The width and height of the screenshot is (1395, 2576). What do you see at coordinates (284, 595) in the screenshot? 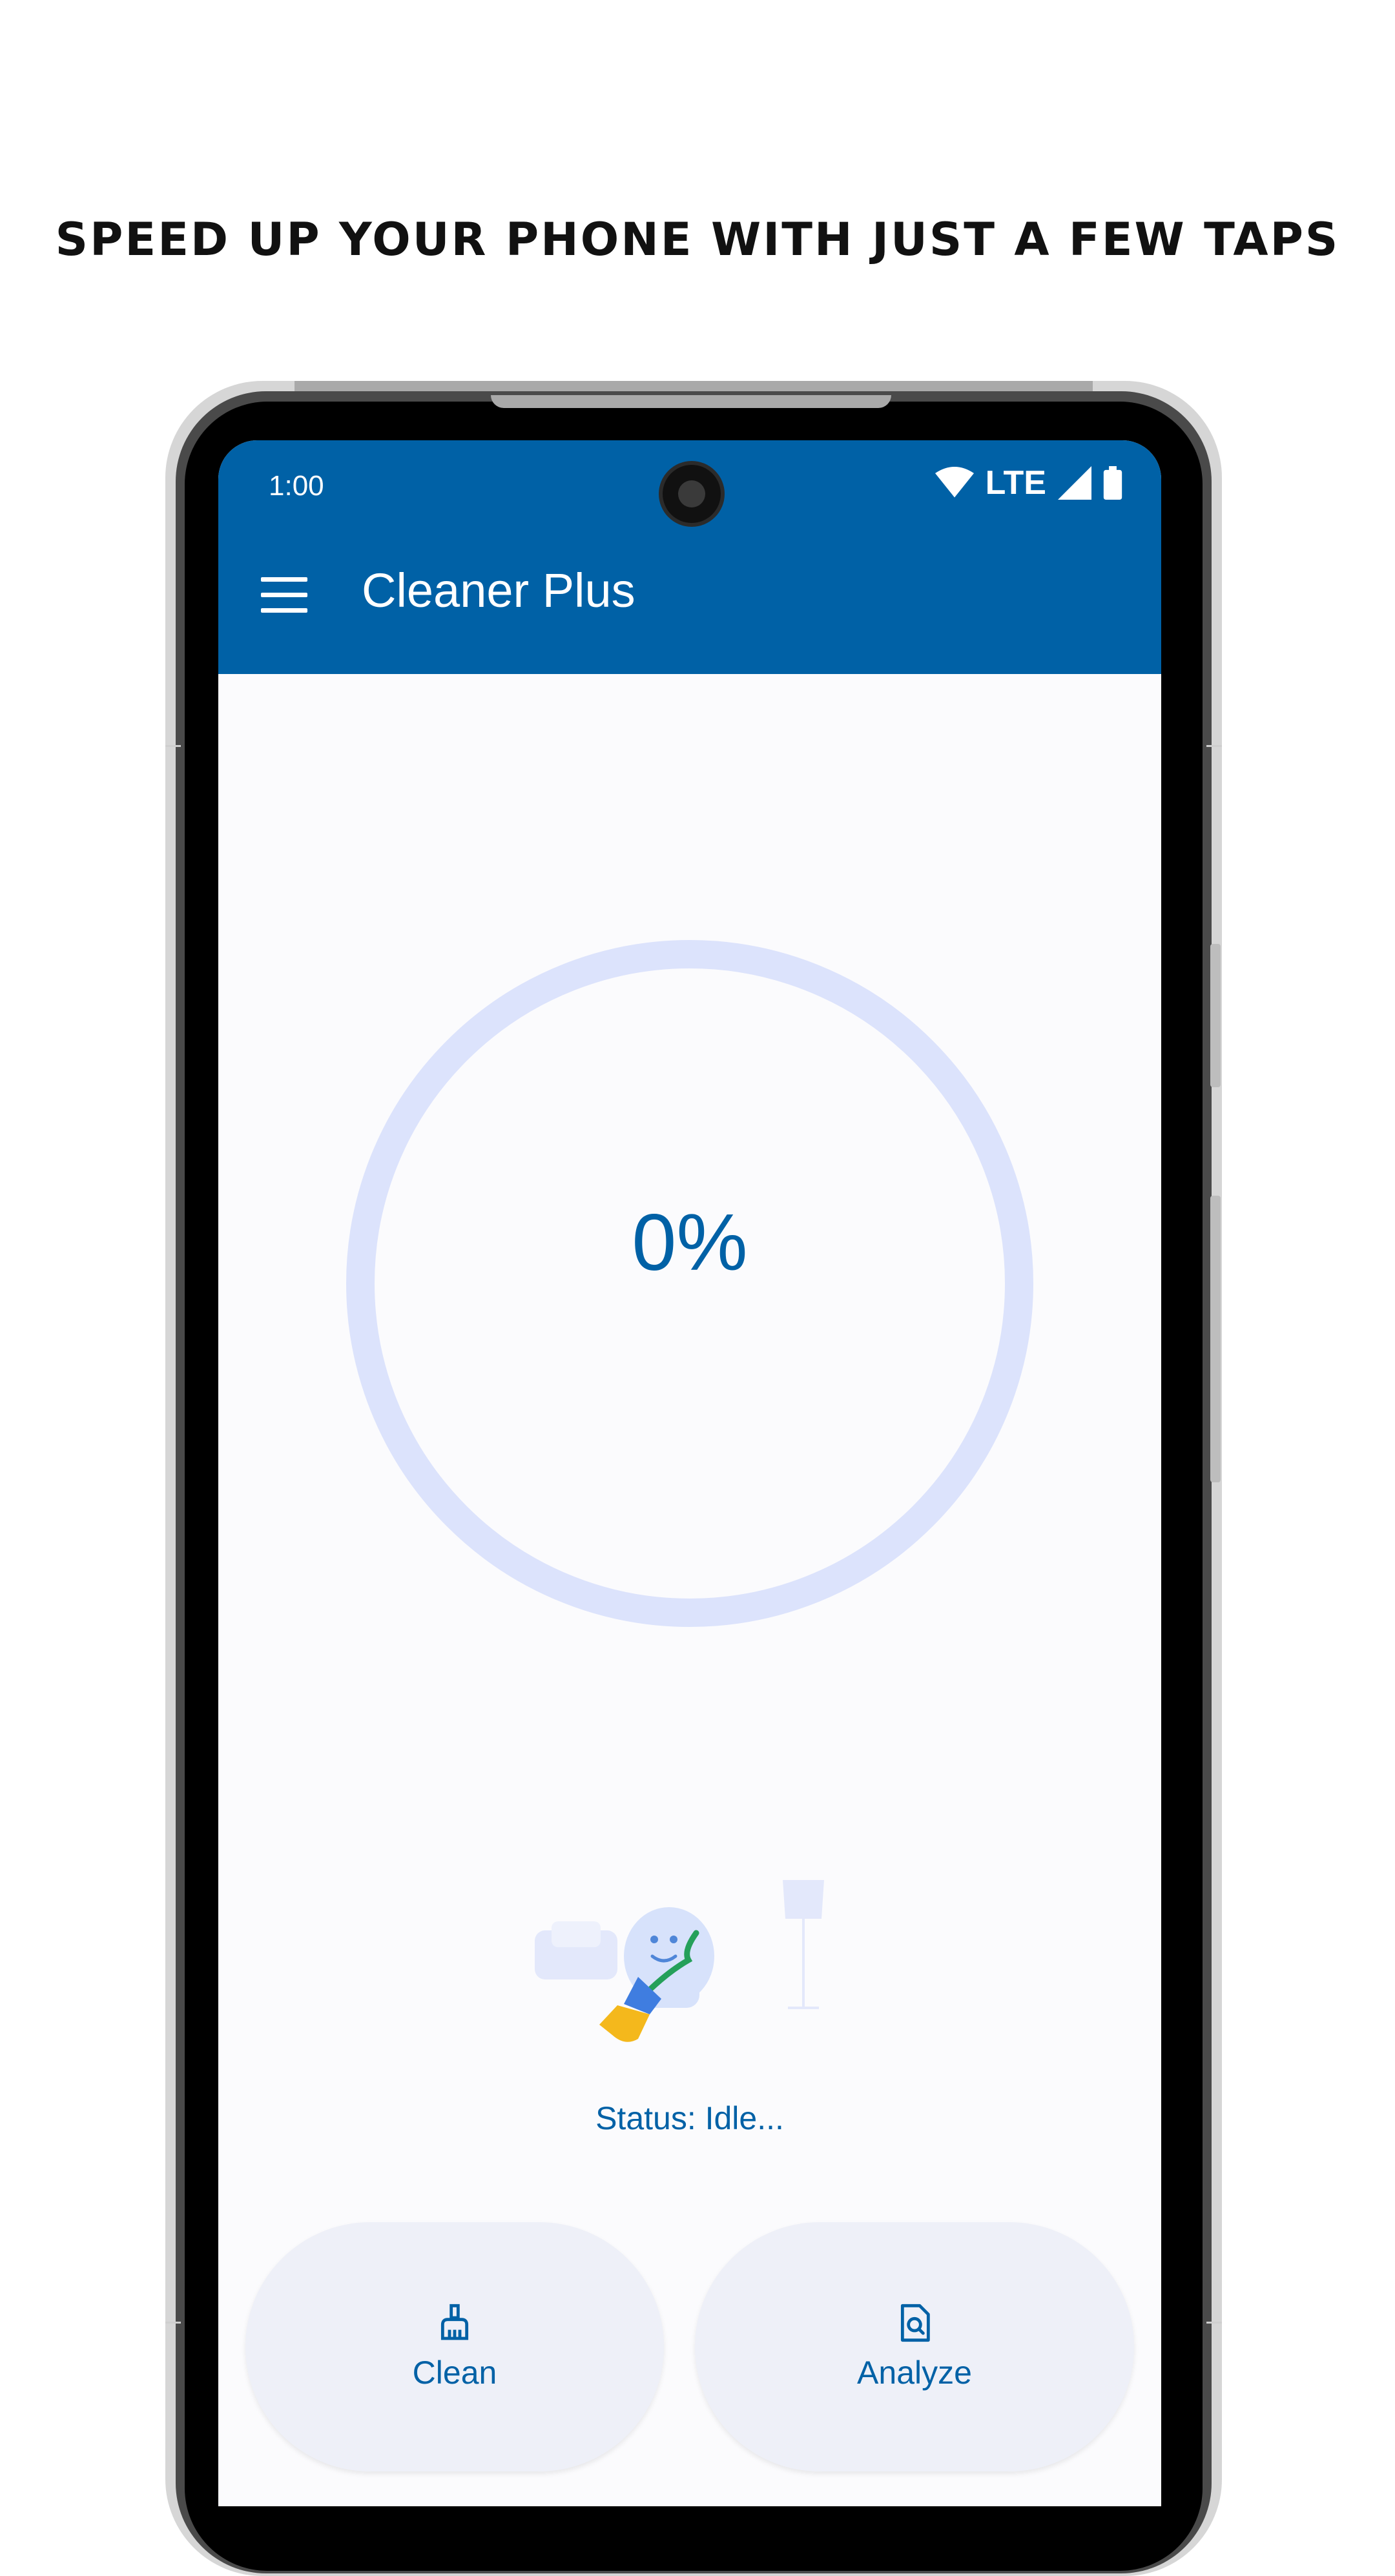
I see `menu-icon` at bounding box center [284, 595].